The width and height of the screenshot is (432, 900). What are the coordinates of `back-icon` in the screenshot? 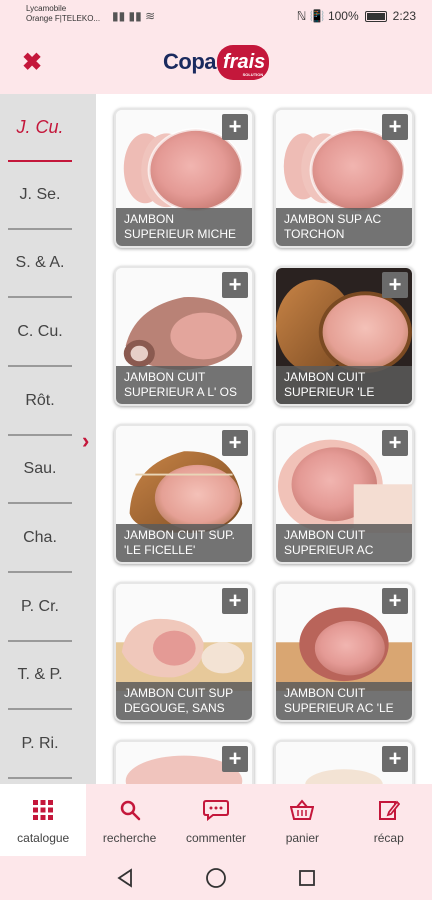 It's located at (125, 878).